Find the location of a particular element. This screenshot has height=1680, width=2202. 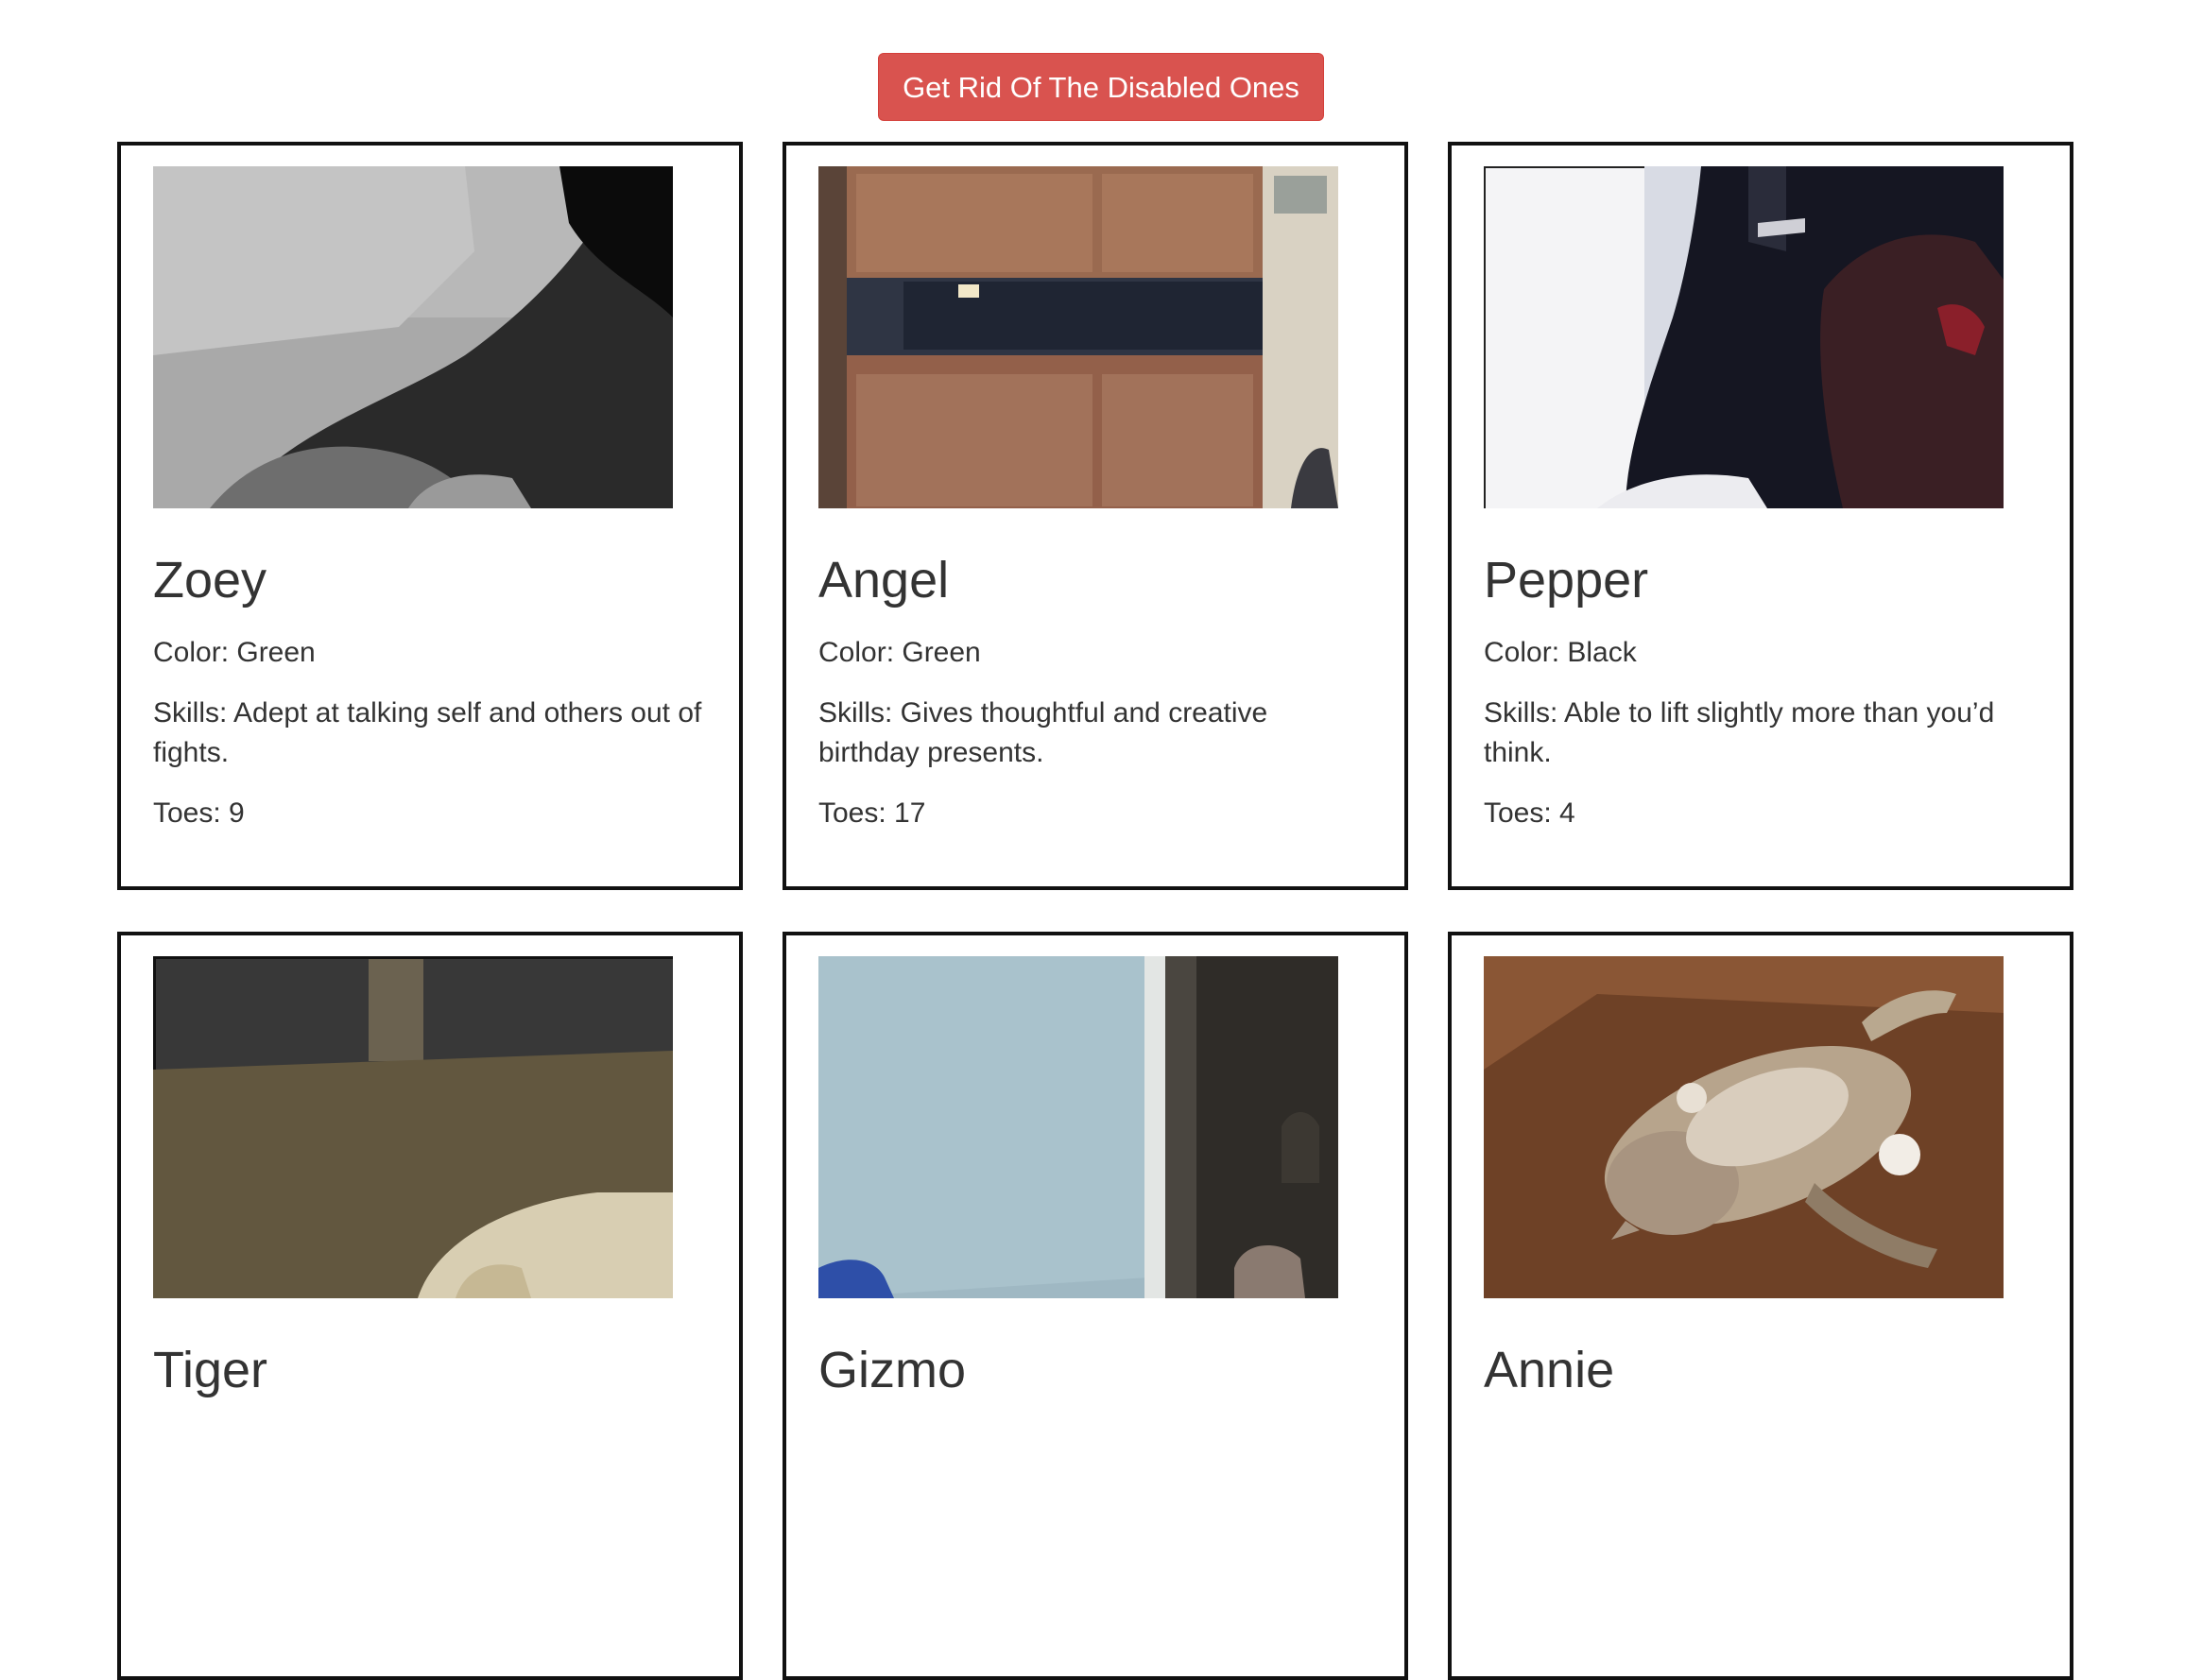

cat-card: Tiger is located at coordinates (430, 1306).